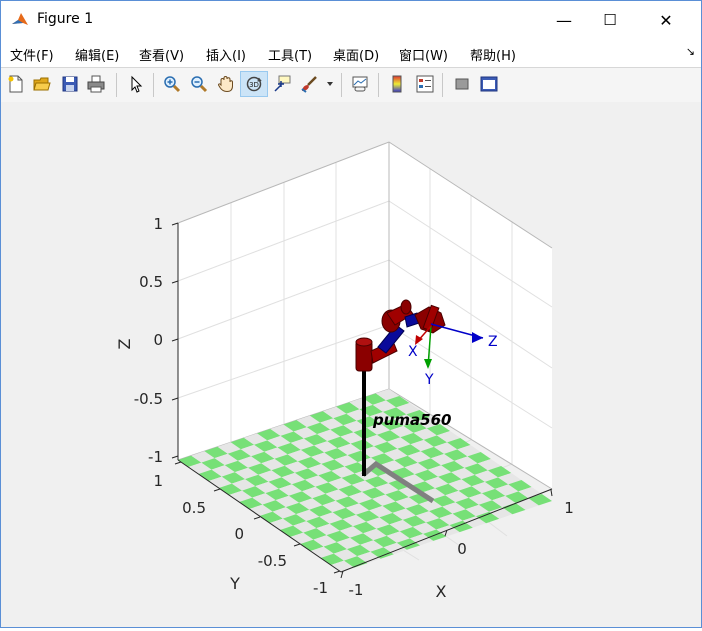 This screenshot has width=702, height=631. What do you see at coordinates (161, 54) in the screenshot?
I see `menu-view: 查看(V)` at bounding box center [161, 54].